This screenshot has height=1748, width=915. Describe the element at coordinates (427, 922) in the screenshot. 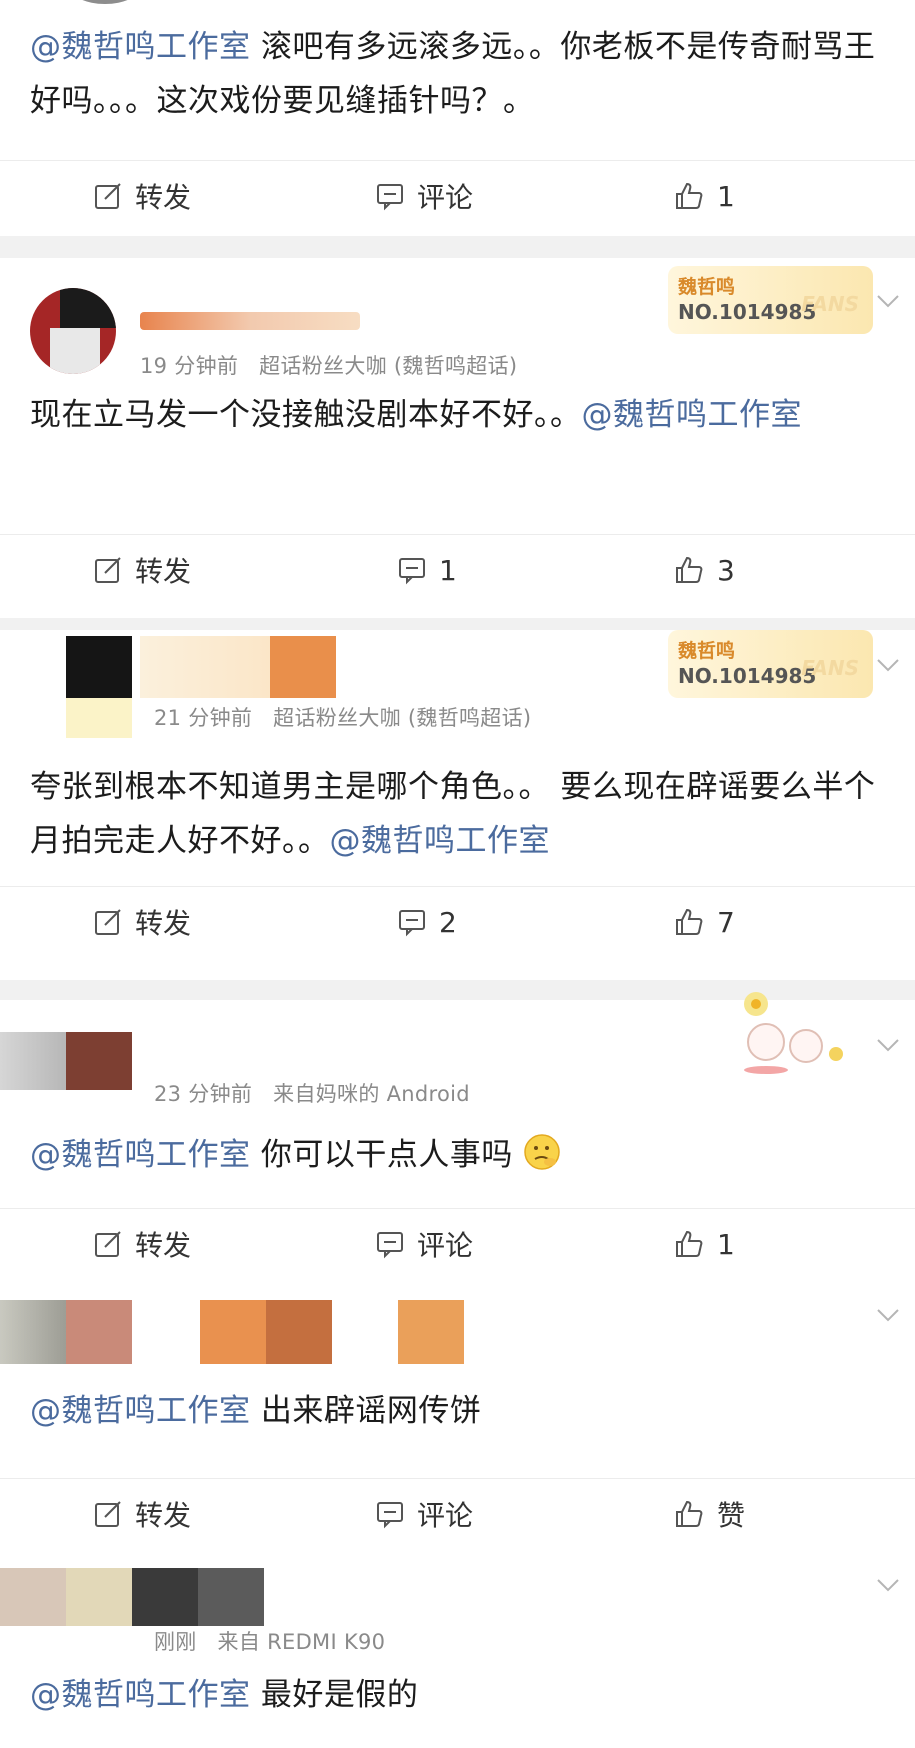

I see `comment-button: 2` at that location.